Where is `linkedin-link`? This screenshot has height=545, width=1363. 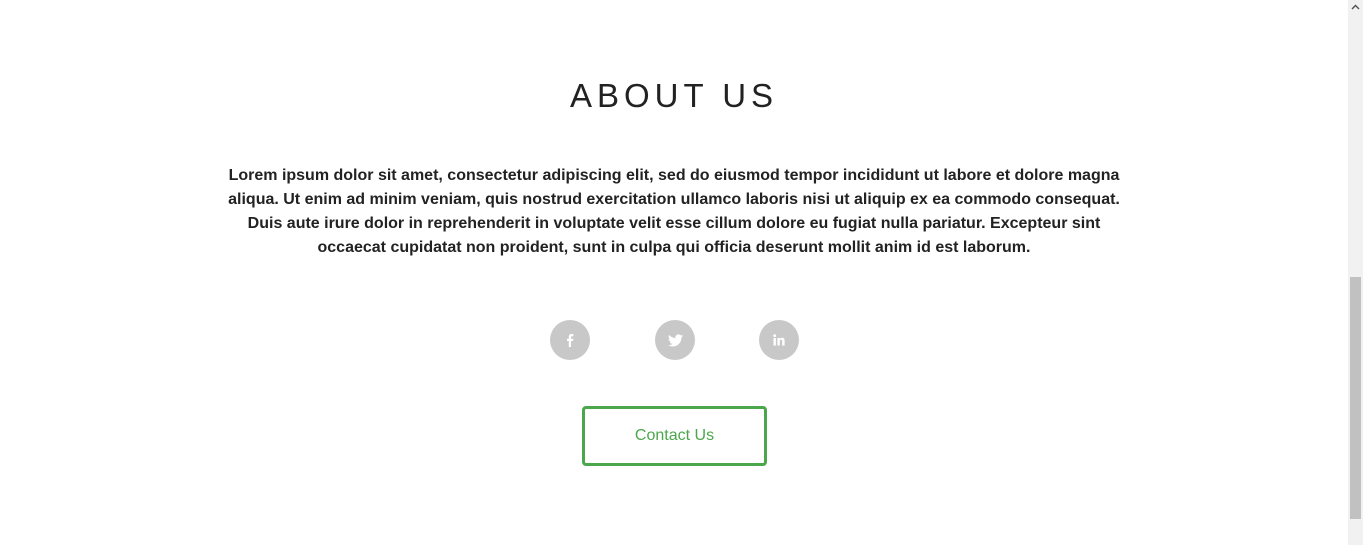
linkedin-link is located at coordinates (779, 340).